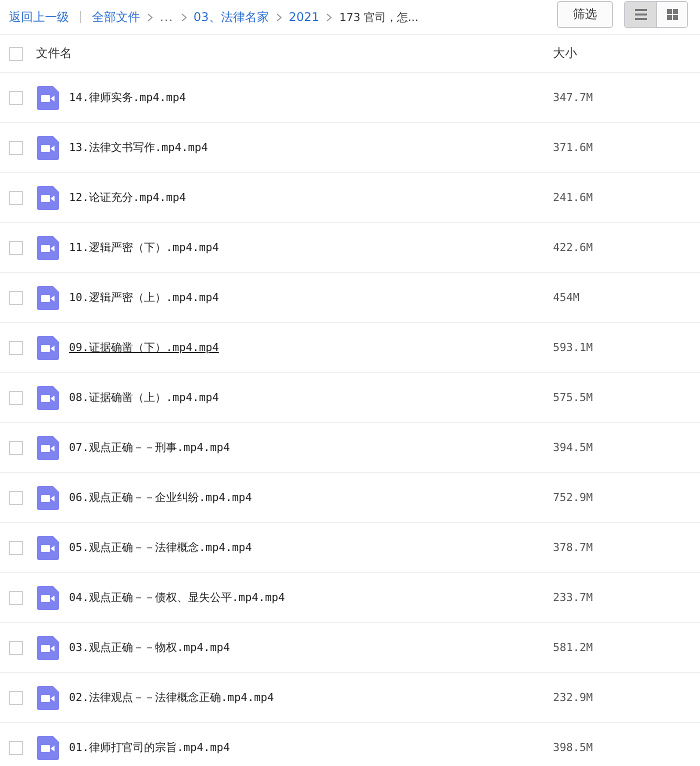 This screenshot has height=766, width=700. I want to click on file-size: 454M, so click(566, 297).